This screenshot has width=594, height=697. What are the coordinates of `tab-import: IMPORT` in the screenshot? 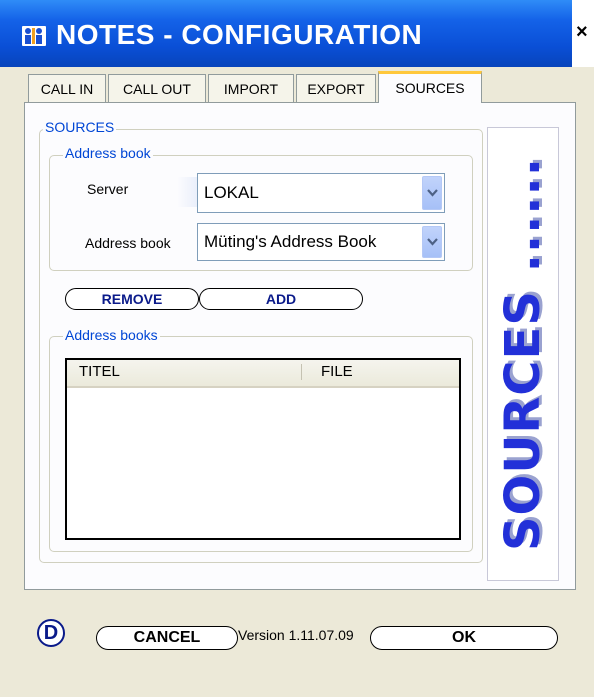 It's located at (251, 88).